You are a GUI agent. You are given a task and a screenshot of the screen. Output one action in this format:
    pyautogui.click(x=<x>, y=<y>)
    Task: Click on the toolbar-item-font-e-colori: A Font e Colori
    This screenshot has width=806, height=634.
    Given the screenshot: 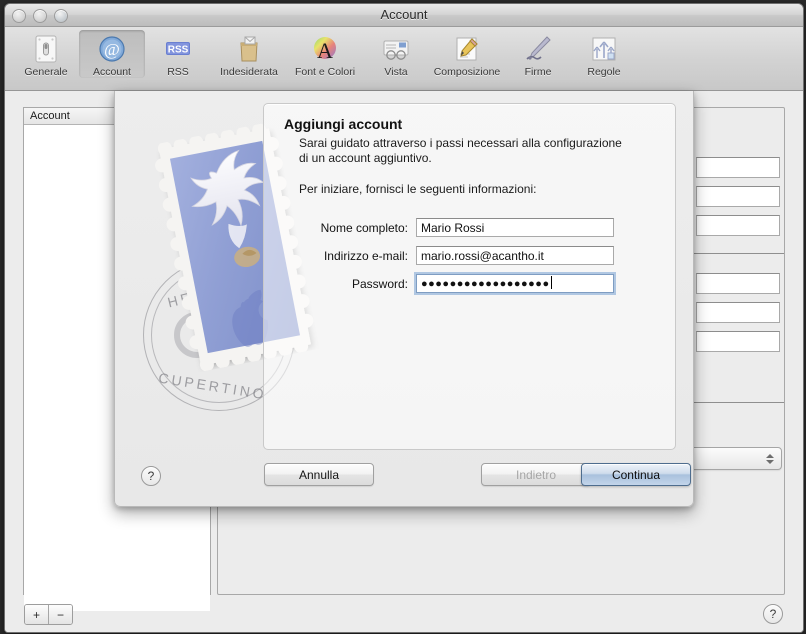 What is the action you would take?
    pyautogui.click(x=325, y=54)
    